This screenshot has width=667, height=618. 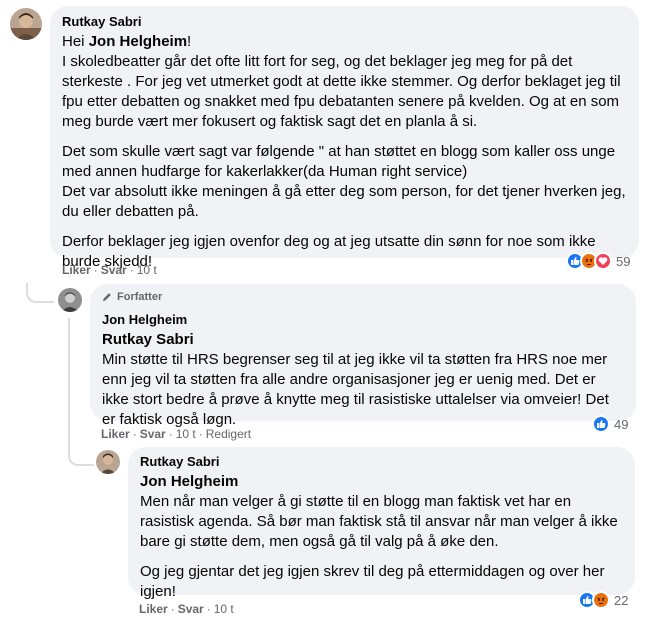 What do you see at coordinates (140, 297) in the screenshot?
I see `author-badge-label: Forfatter` at bounding box center [140, 297].